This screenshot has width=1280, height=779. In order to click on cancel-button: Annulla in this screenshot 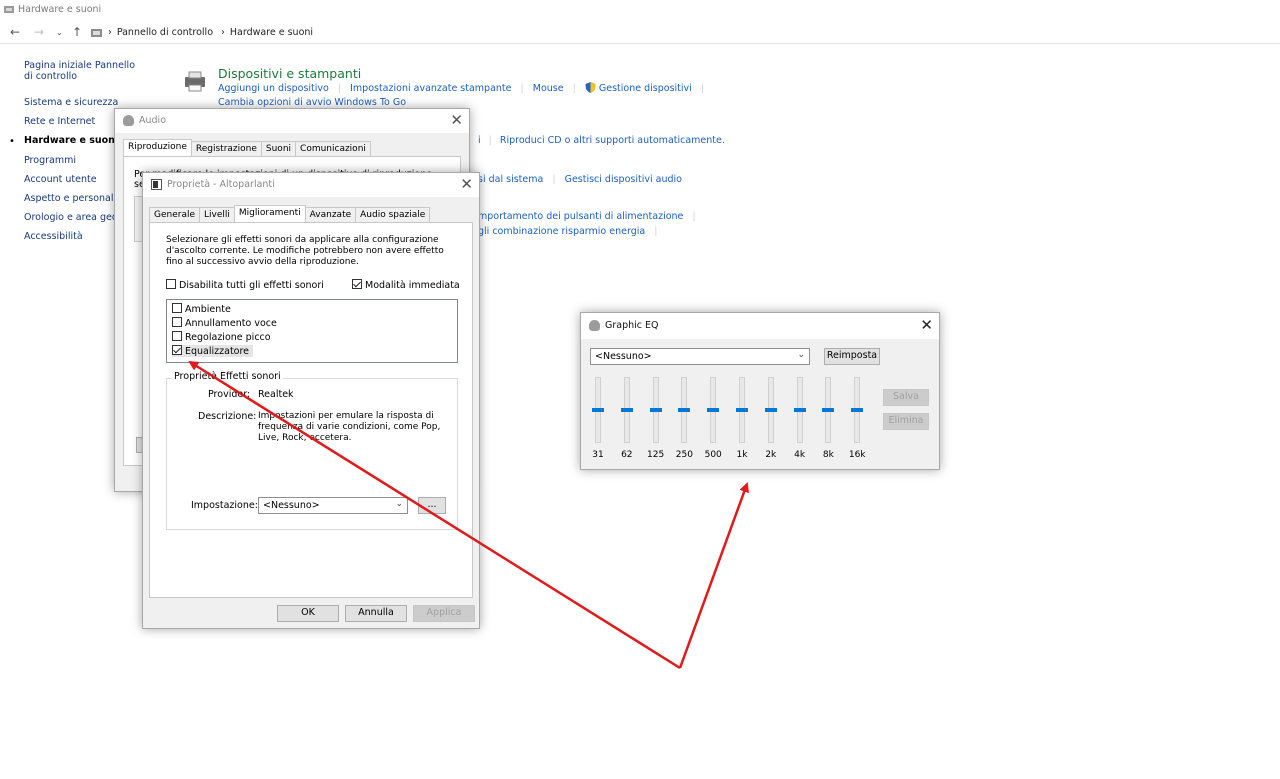, I will do `click(376, 613)`.